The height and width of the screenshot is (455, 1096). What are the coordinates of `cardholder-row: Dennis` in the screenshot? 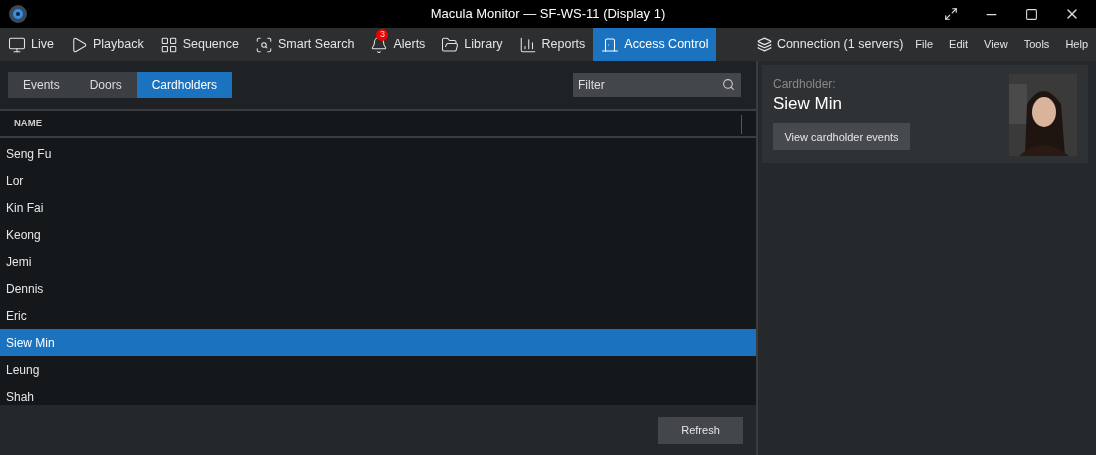 It's located at (378, 288).